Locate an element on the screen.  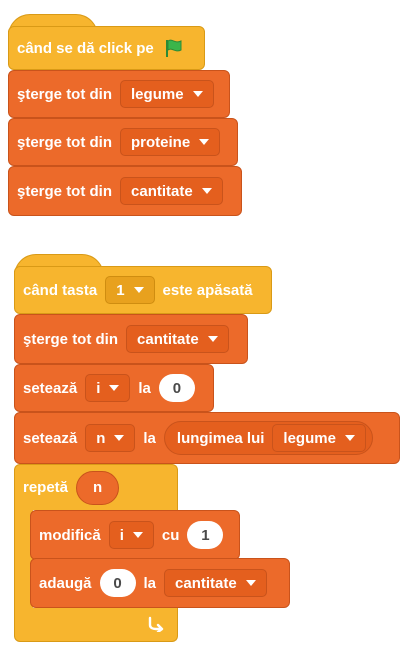
when-key-pressed-block: când tasta 1 este apăsată is located at coordinates (143, 290).